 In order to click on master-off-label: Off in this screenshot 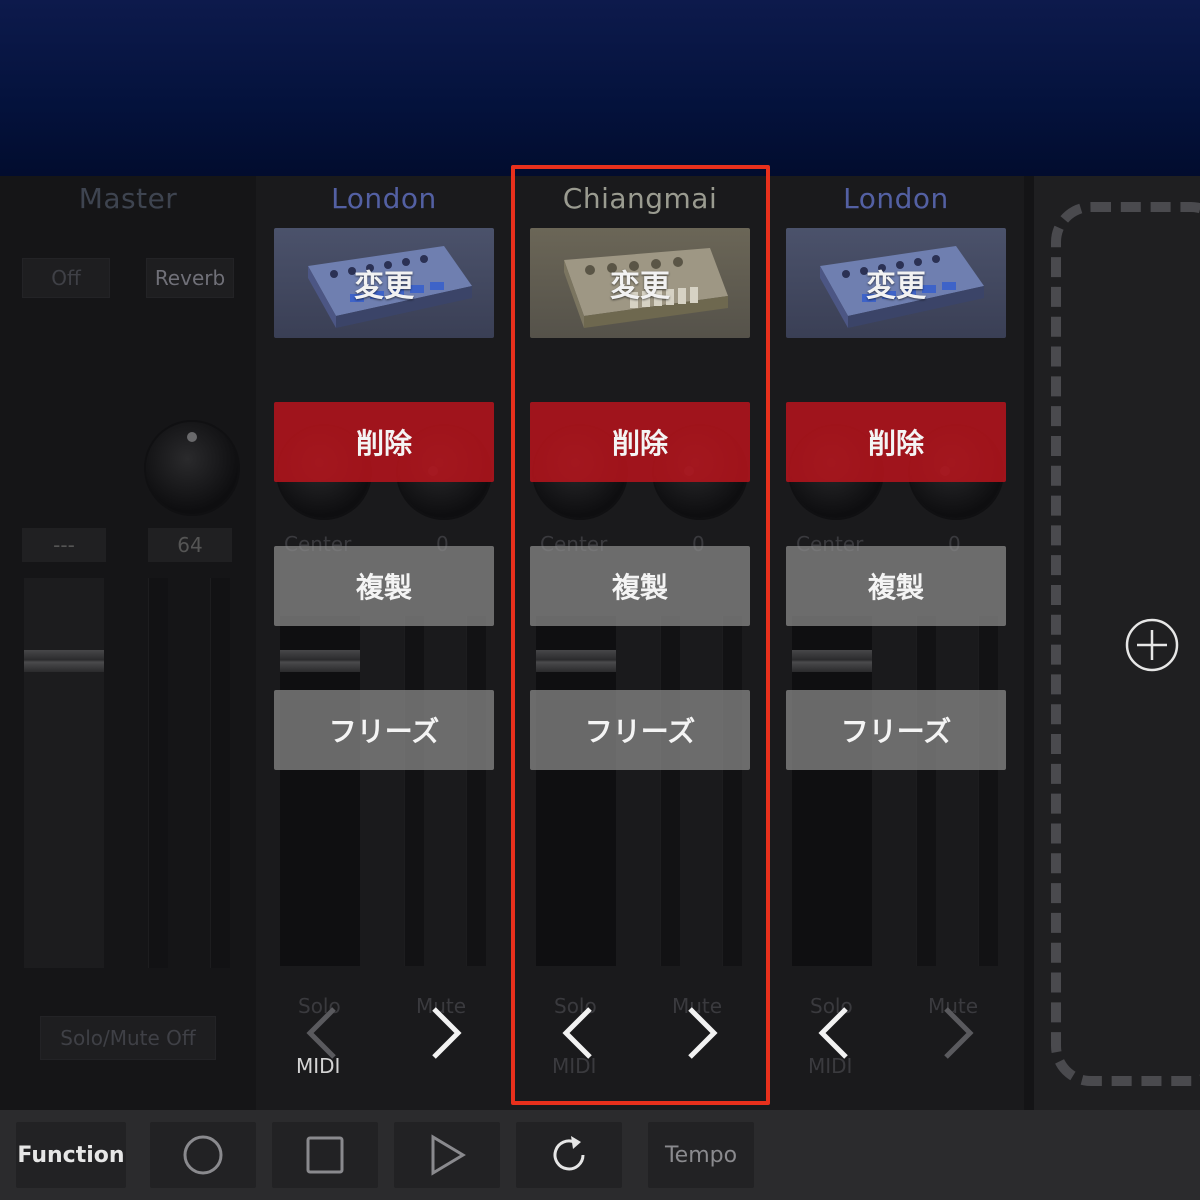, I will do `click(66, 278)`.